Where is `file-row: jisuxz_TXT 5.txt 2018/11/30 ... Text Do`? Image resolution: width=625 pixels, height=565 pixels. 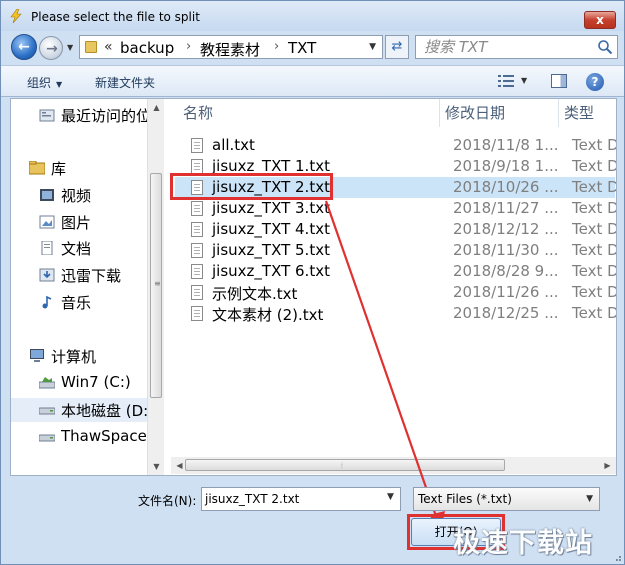 file-row: jisuxz_TXT 5.txt 2018/11/30 ... Text Do is located at coordinates (395, 250).